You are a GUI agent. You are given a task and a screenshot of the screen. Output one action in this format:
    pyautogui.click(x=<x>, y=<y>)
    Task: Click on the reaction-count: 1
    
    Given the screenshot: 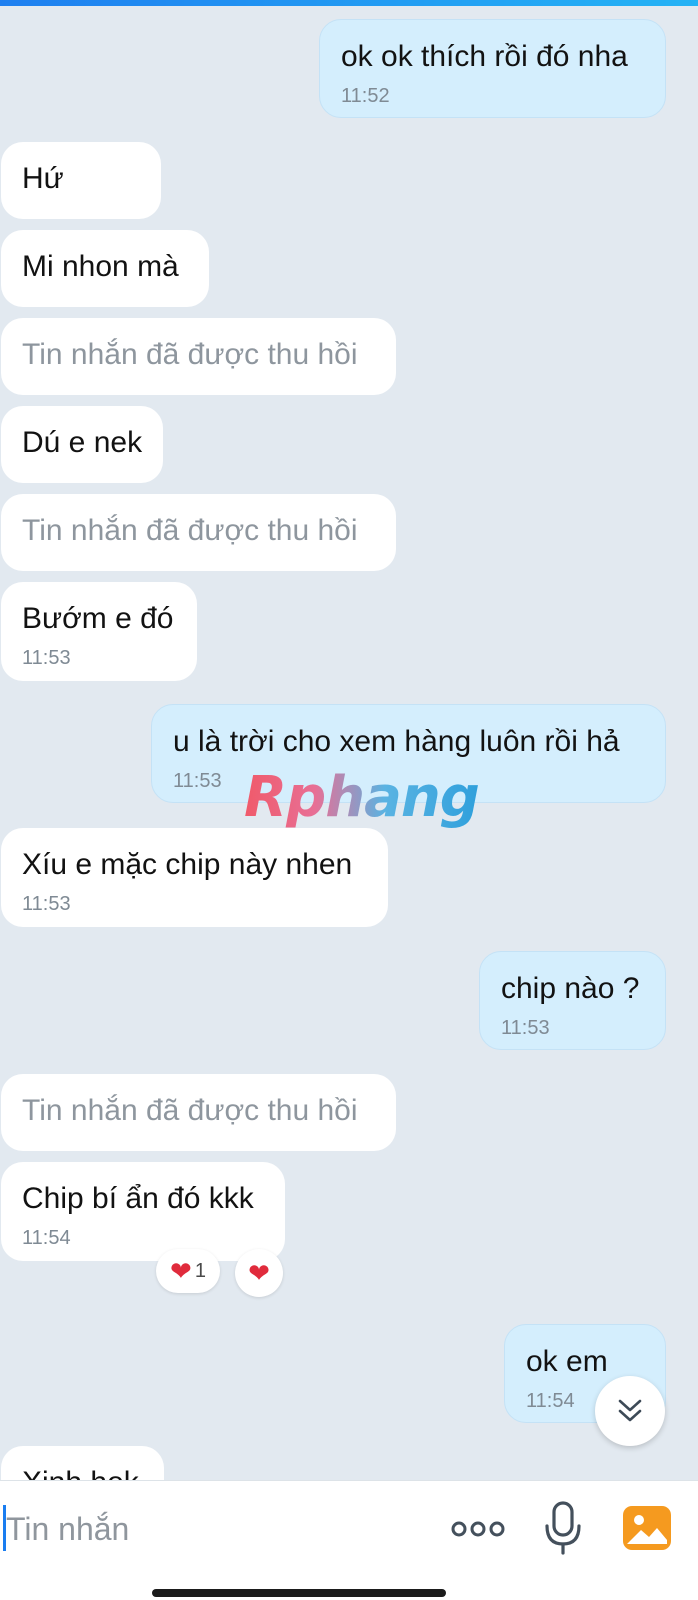 What is the action you would take?
    pyautogui.click(x=200, y=1270)
    